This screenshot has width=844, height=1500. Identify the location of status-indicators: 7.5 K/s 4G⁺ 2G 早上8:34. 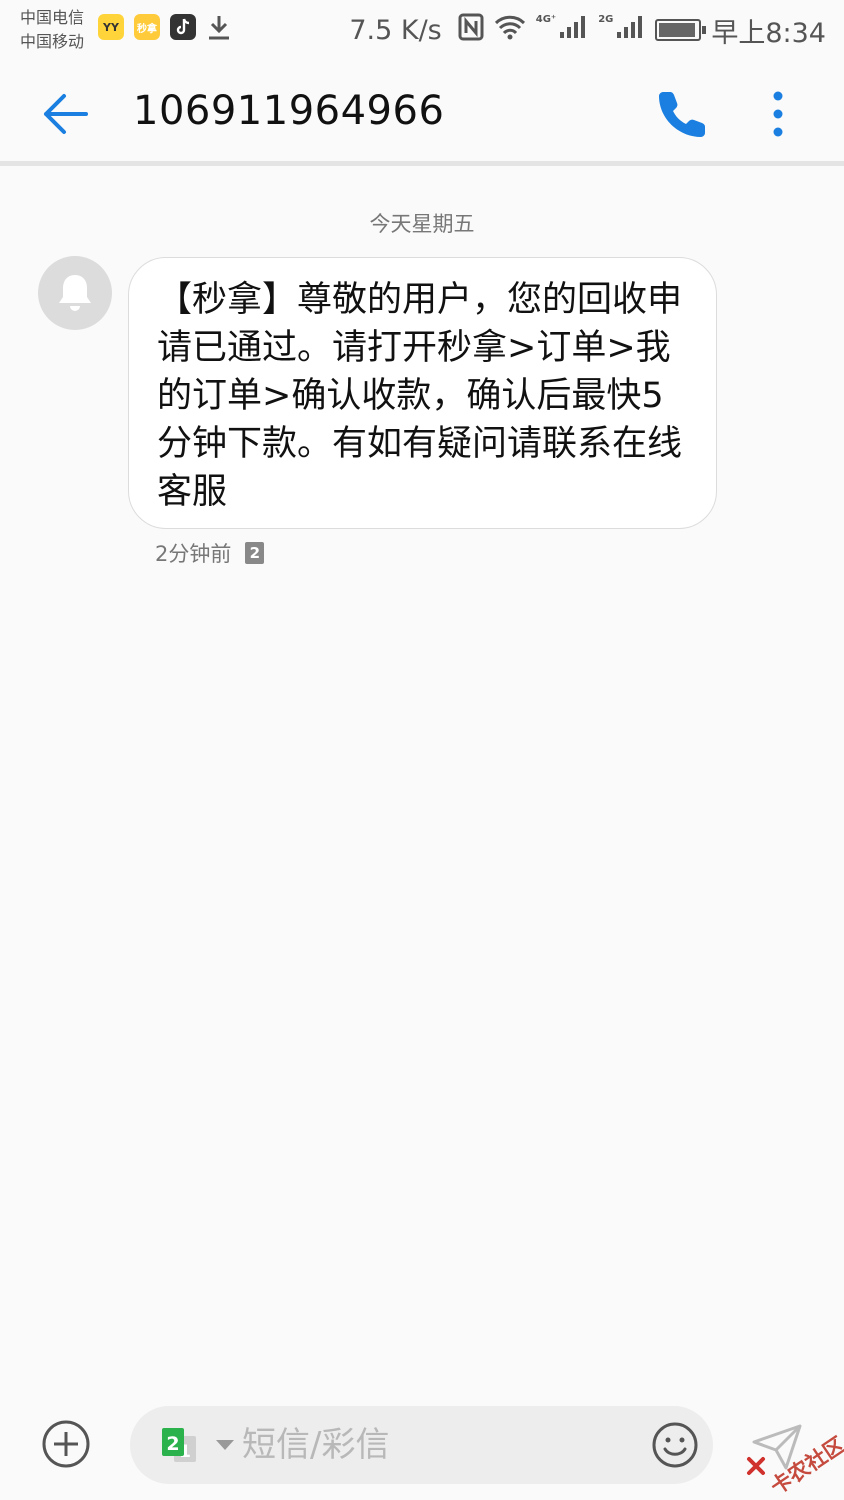
(587, 30).